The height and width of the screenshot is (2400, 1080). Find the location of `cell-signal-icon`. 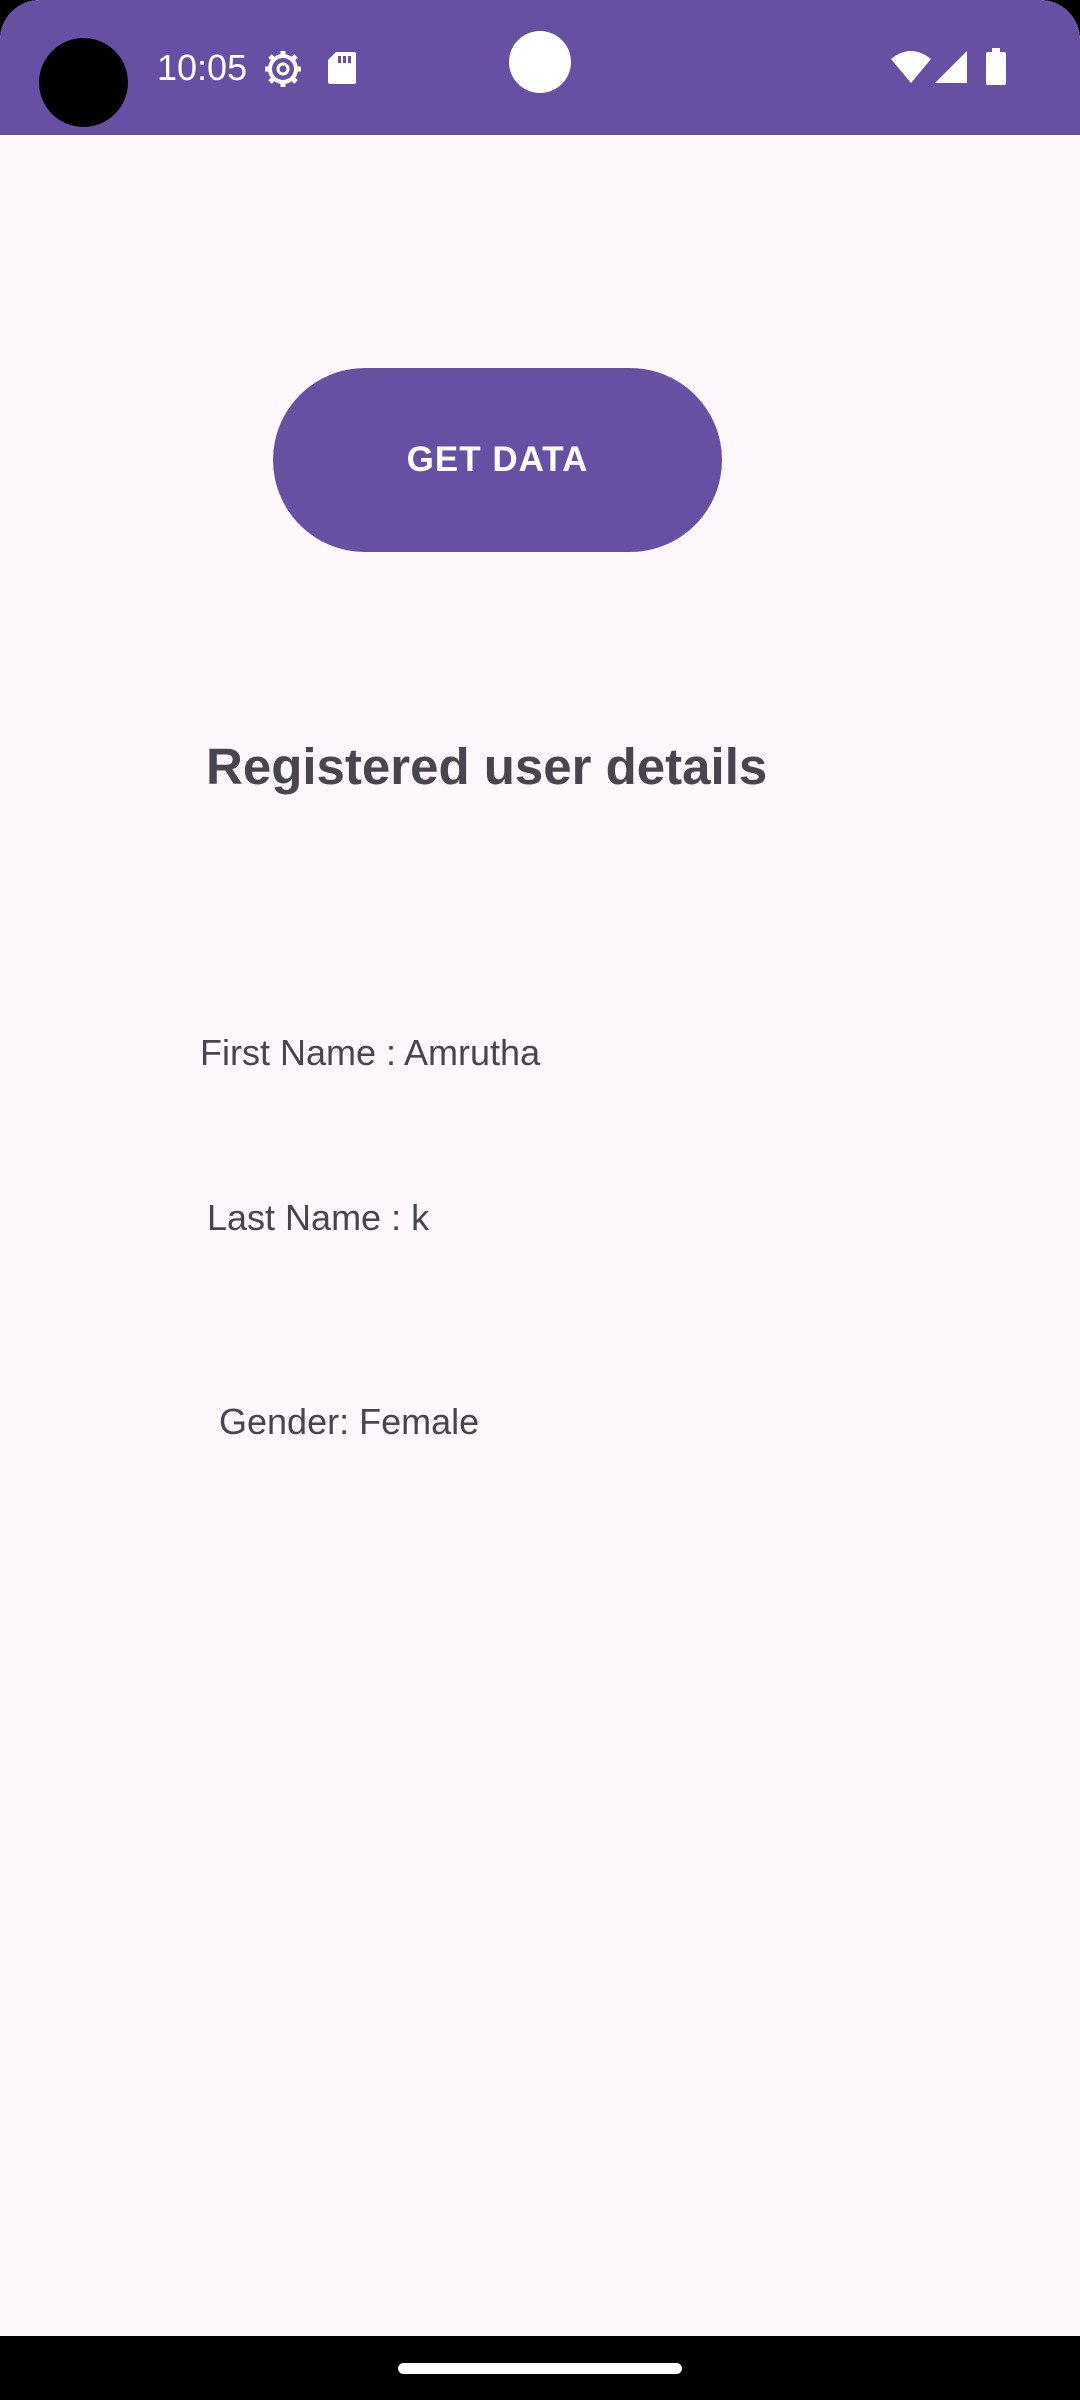

cell-signal-icon is located at coordinates (951, 67).